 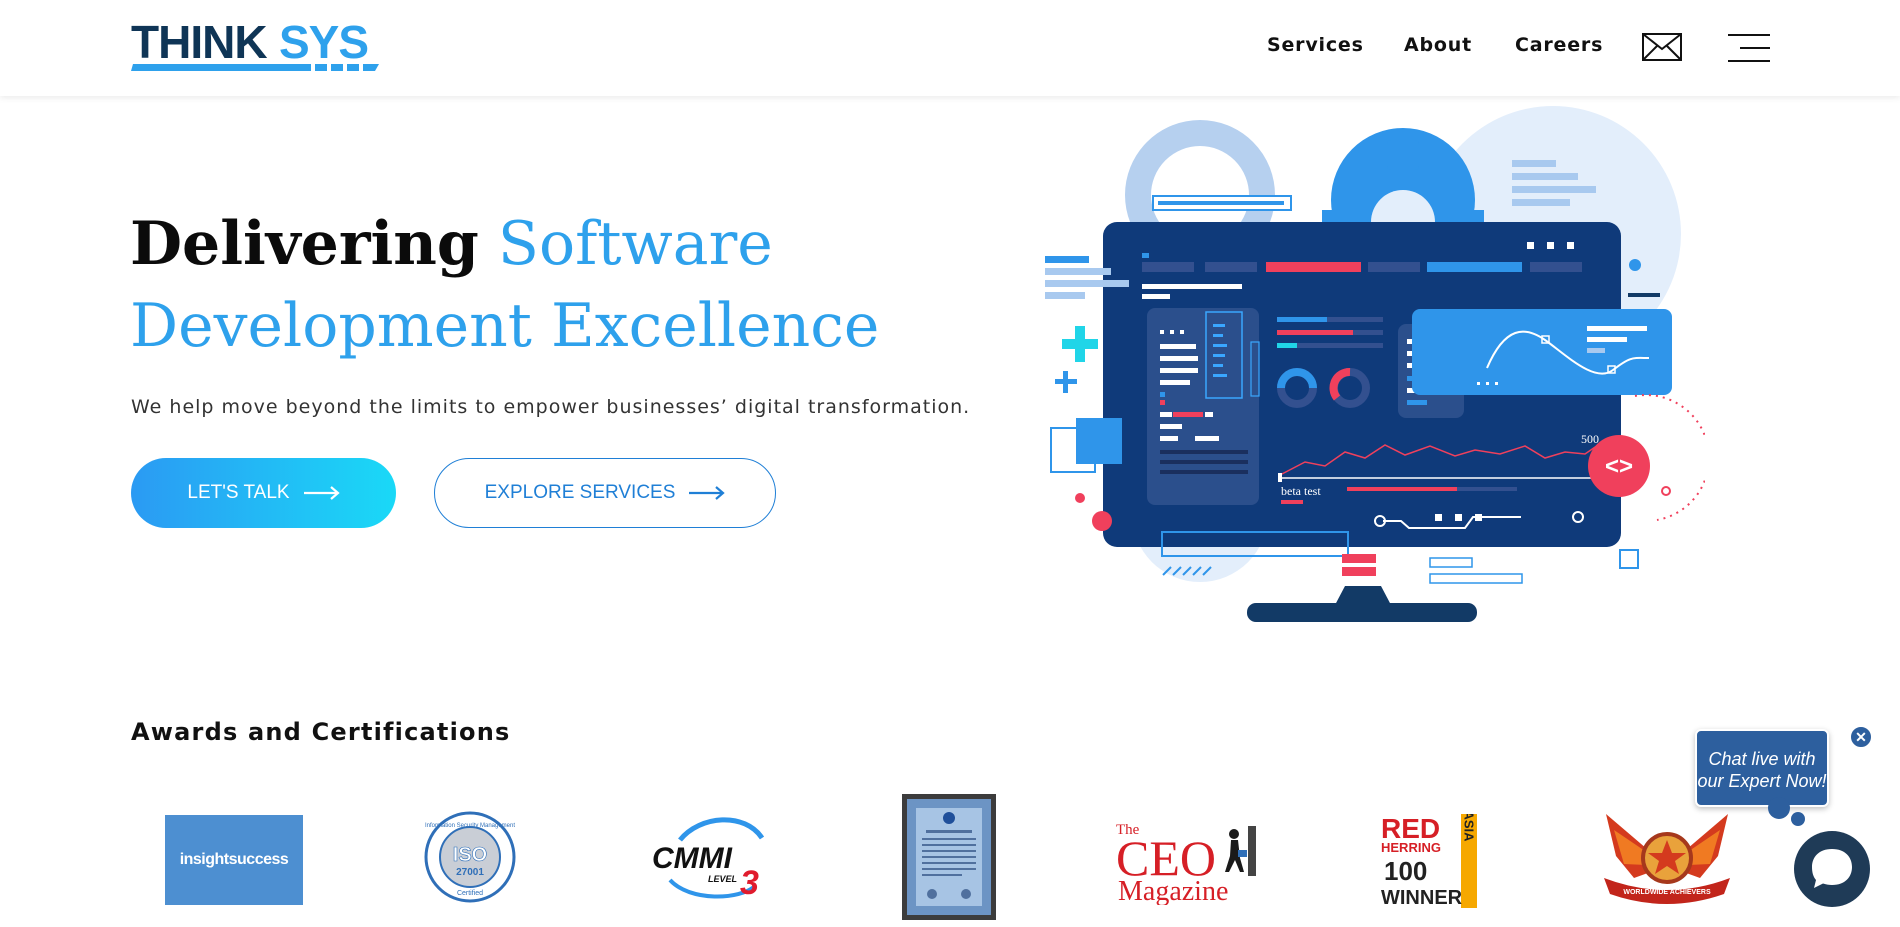 What do you see at coordinates (470, 826) in the screenshot?
I see `svg-text:Information Security Managemen: Information Security Management` at bounding box center [470, 826].